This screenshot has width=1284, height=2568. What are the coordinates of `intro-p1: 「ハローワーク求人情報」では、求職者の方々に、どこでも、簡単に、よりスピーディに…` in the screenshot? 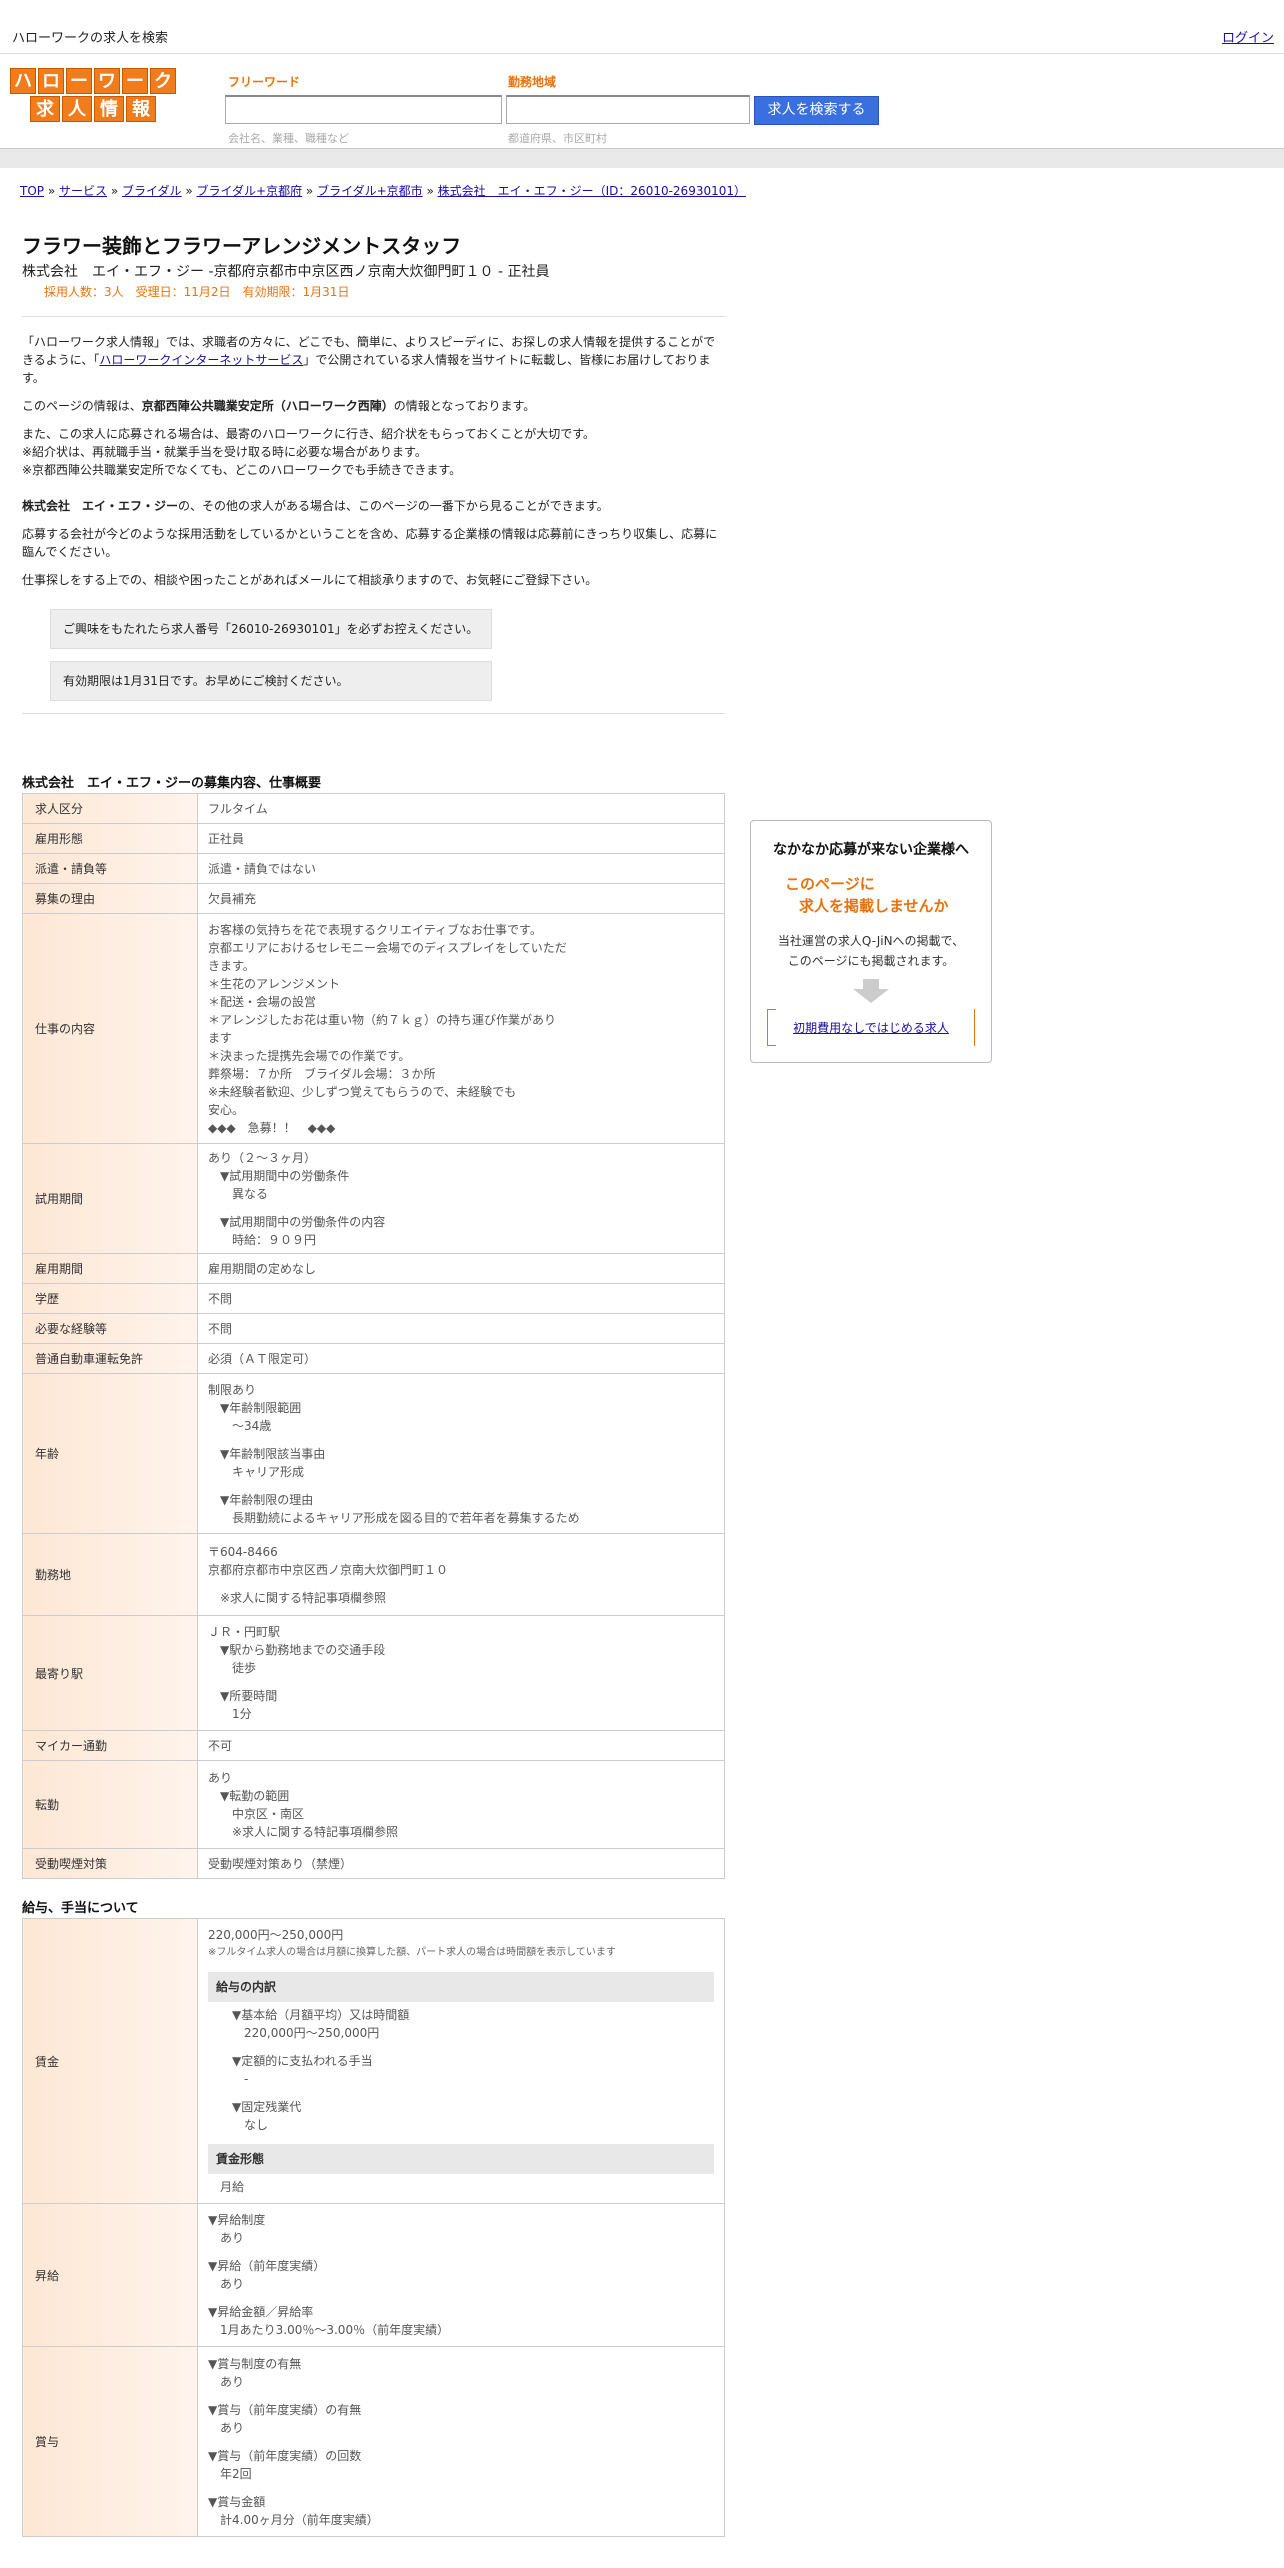 It's located at (369, 360).